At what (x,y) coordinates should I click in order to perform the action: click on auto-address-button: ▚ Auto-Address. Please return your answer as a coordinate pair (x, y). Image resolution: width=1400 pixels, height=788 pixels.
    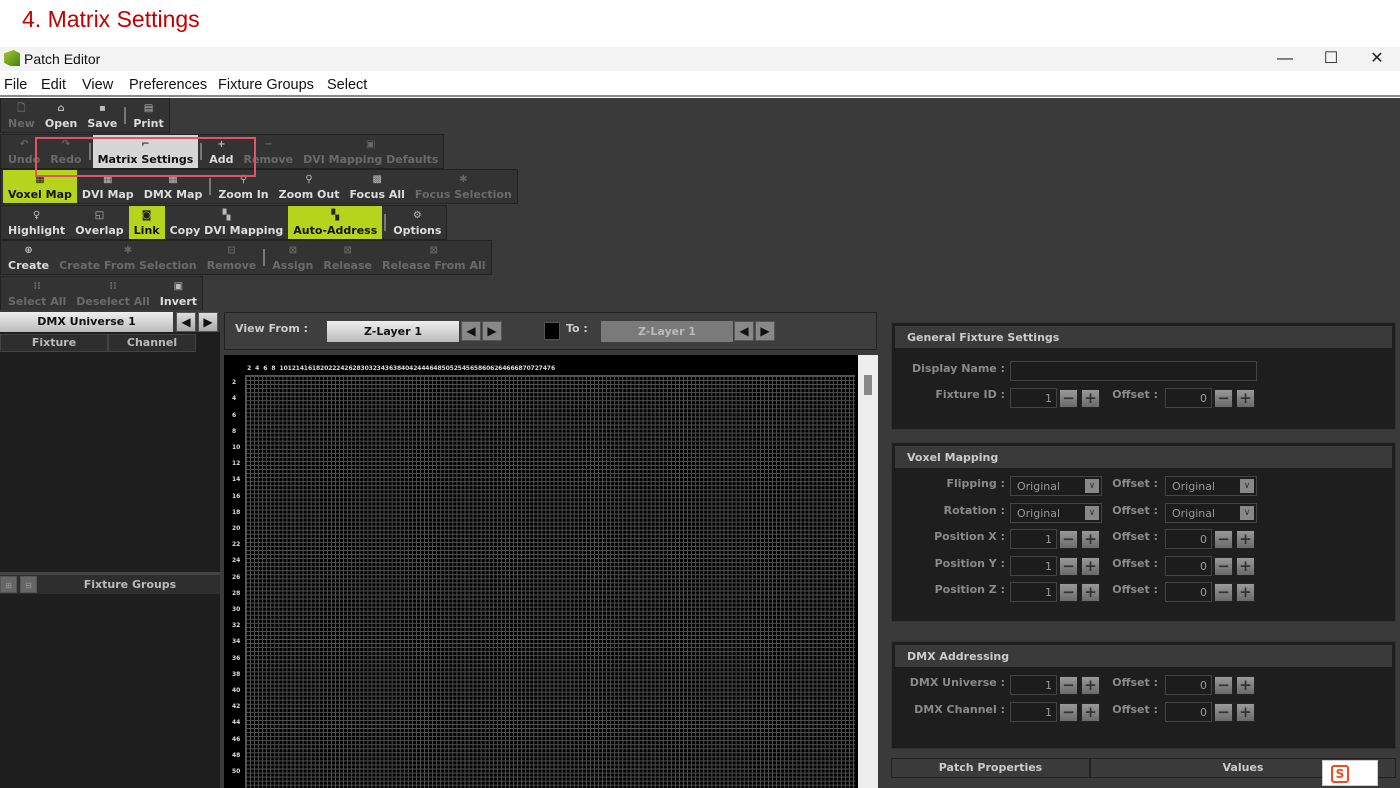
    Looking at the image, I should click on (335, 222).